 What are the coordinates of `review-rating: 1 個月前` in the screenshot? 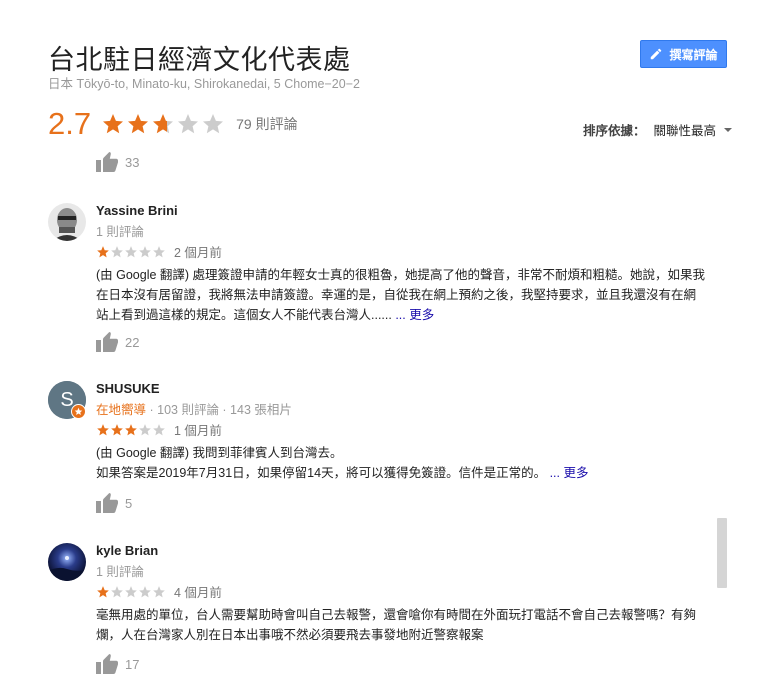 It's located at (159, 429).